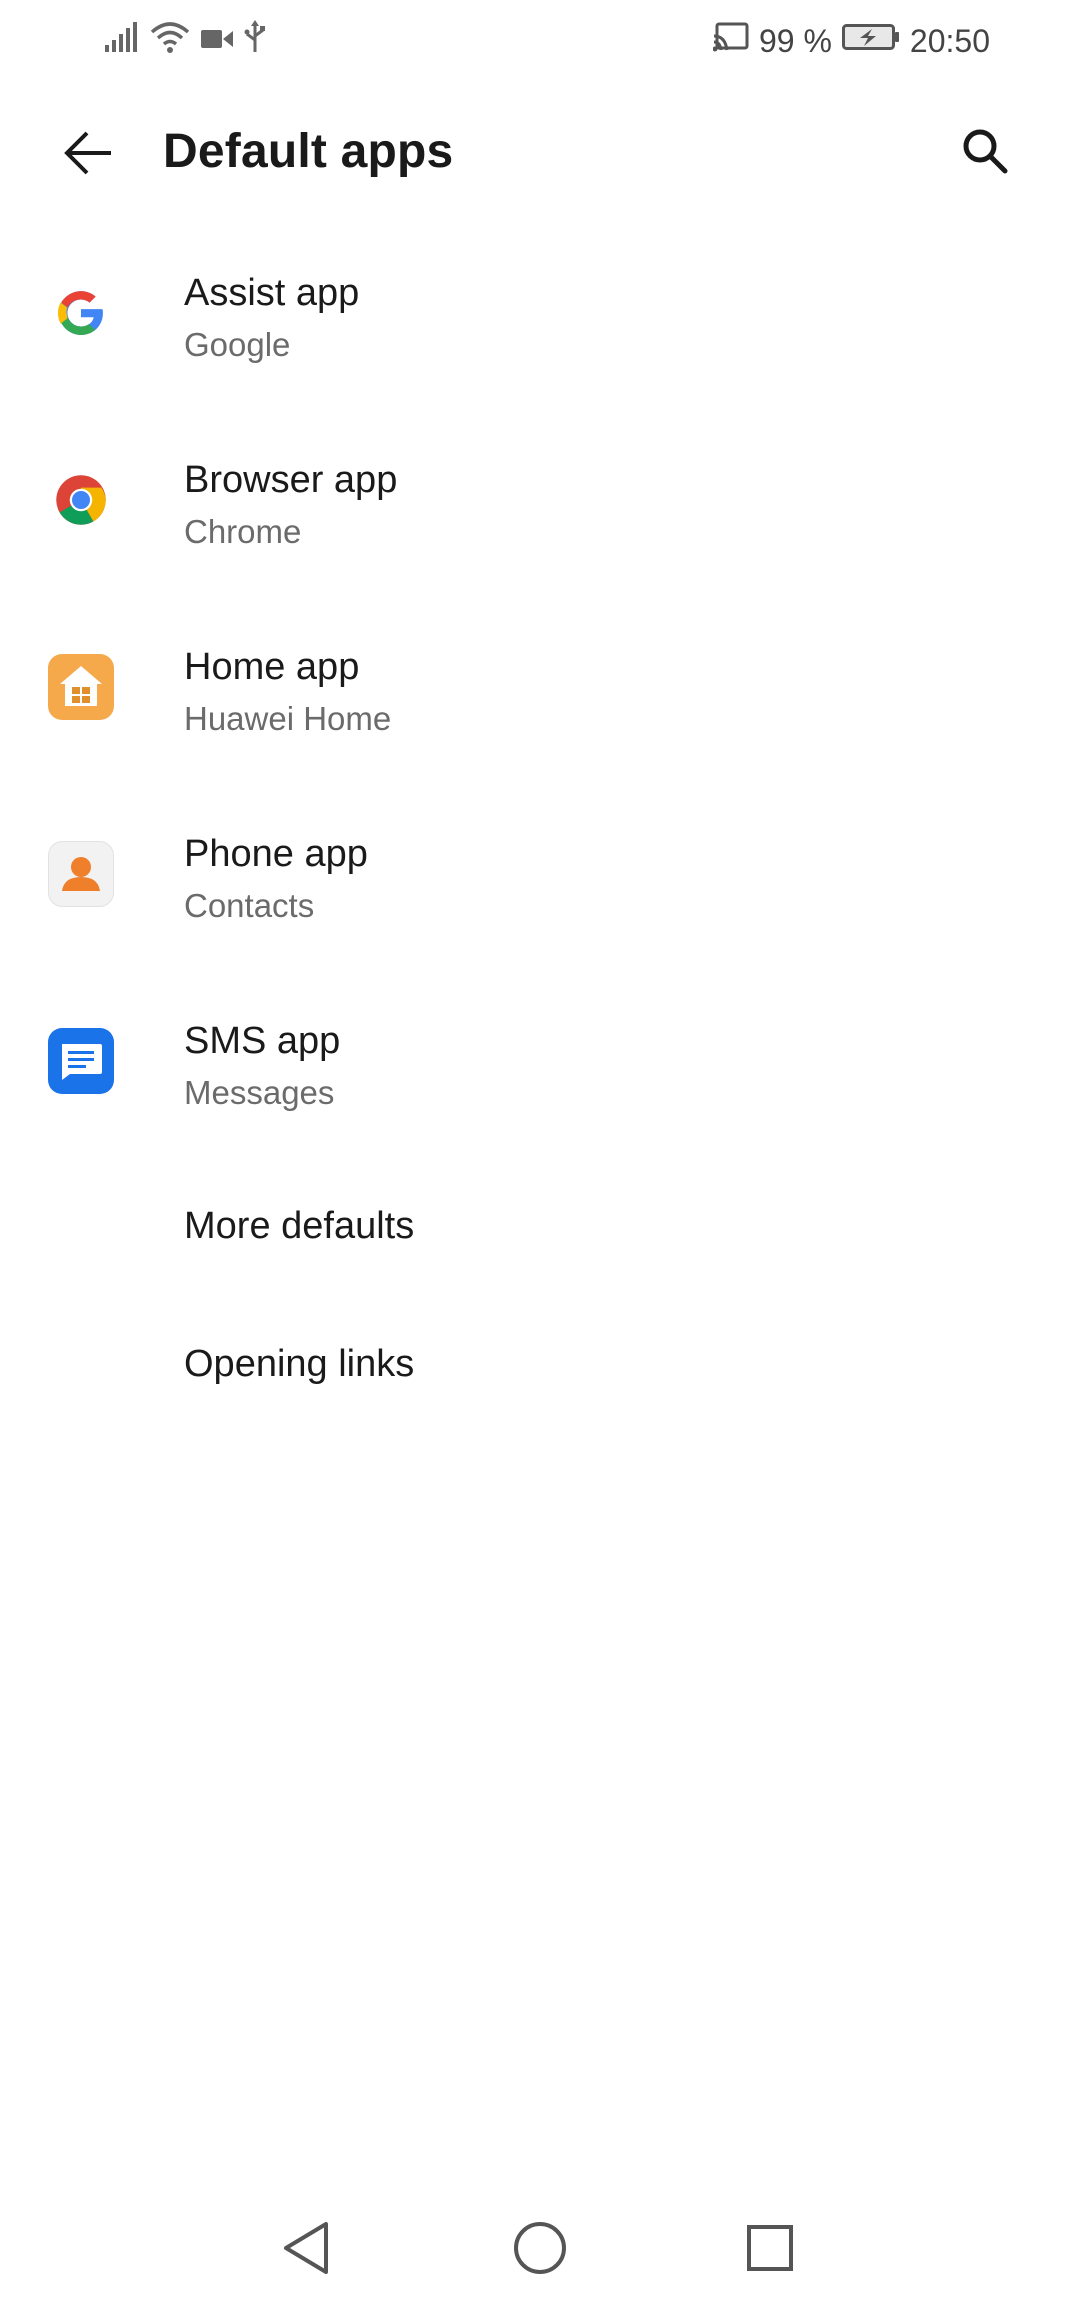 Image resolution: width=1080 pixels, height=2312 pixels. Describe the element at coordinates (540, 510) in the screenshot. I see `list-item-browser-app: Browser app Chrome` at that location.